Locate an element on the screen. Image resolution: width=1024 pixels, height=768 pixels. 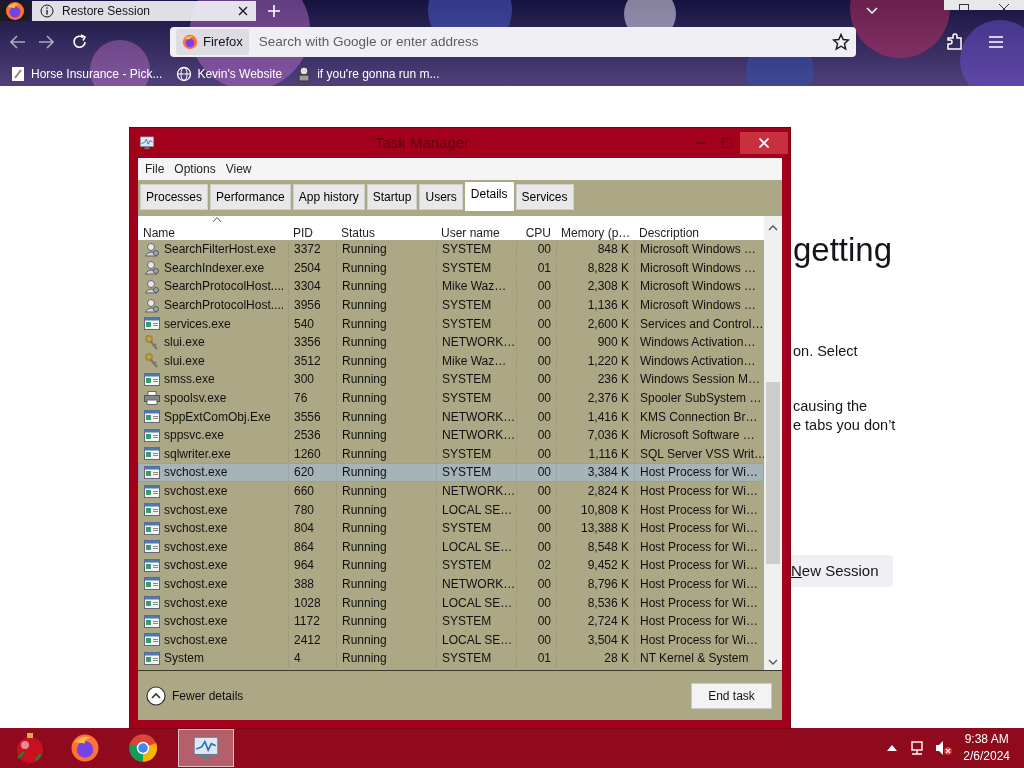
scroll-up-icon is located at coordinates (773, 228).